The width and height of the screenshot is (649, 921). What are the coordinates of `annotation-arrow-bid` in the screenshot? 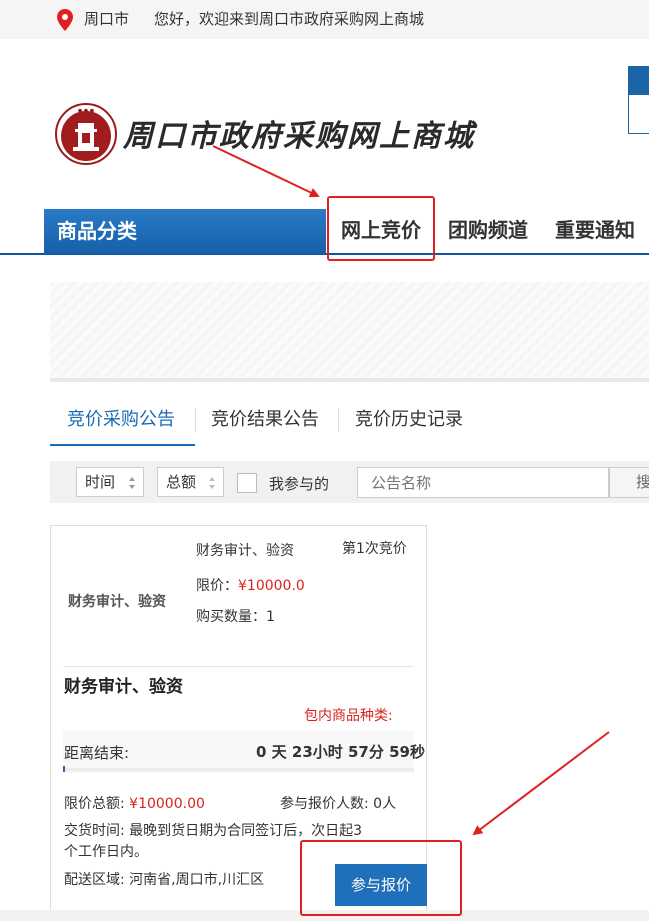 It's located at (541, 783).